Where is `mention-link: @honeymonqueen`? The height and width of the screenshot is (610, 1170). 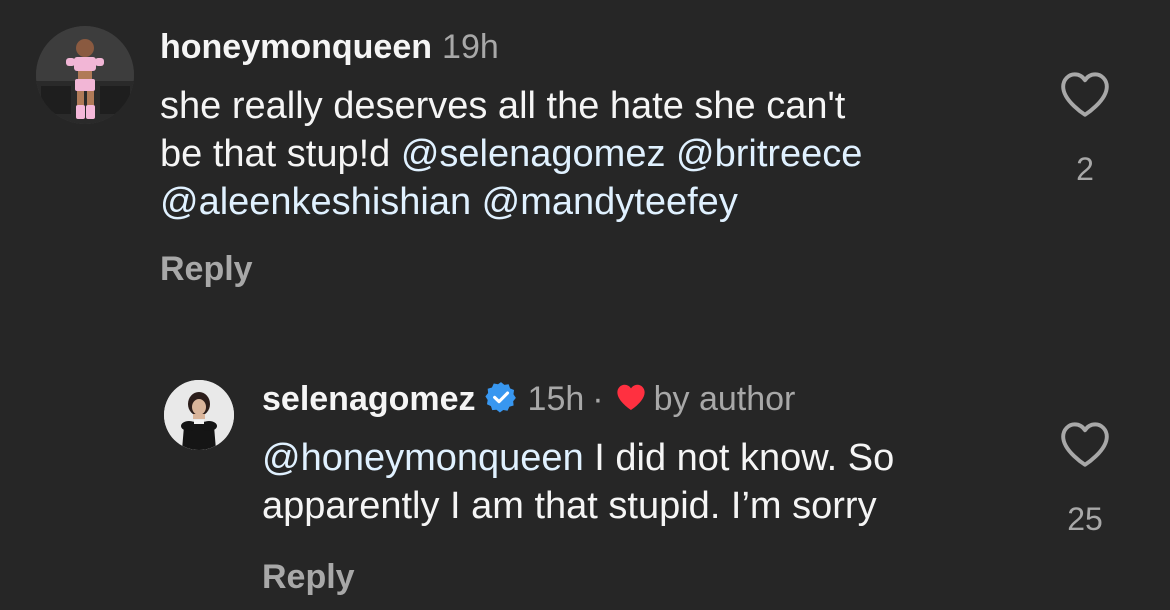
mention-link: @honeymonqueen is located at coordinates (423, 458).